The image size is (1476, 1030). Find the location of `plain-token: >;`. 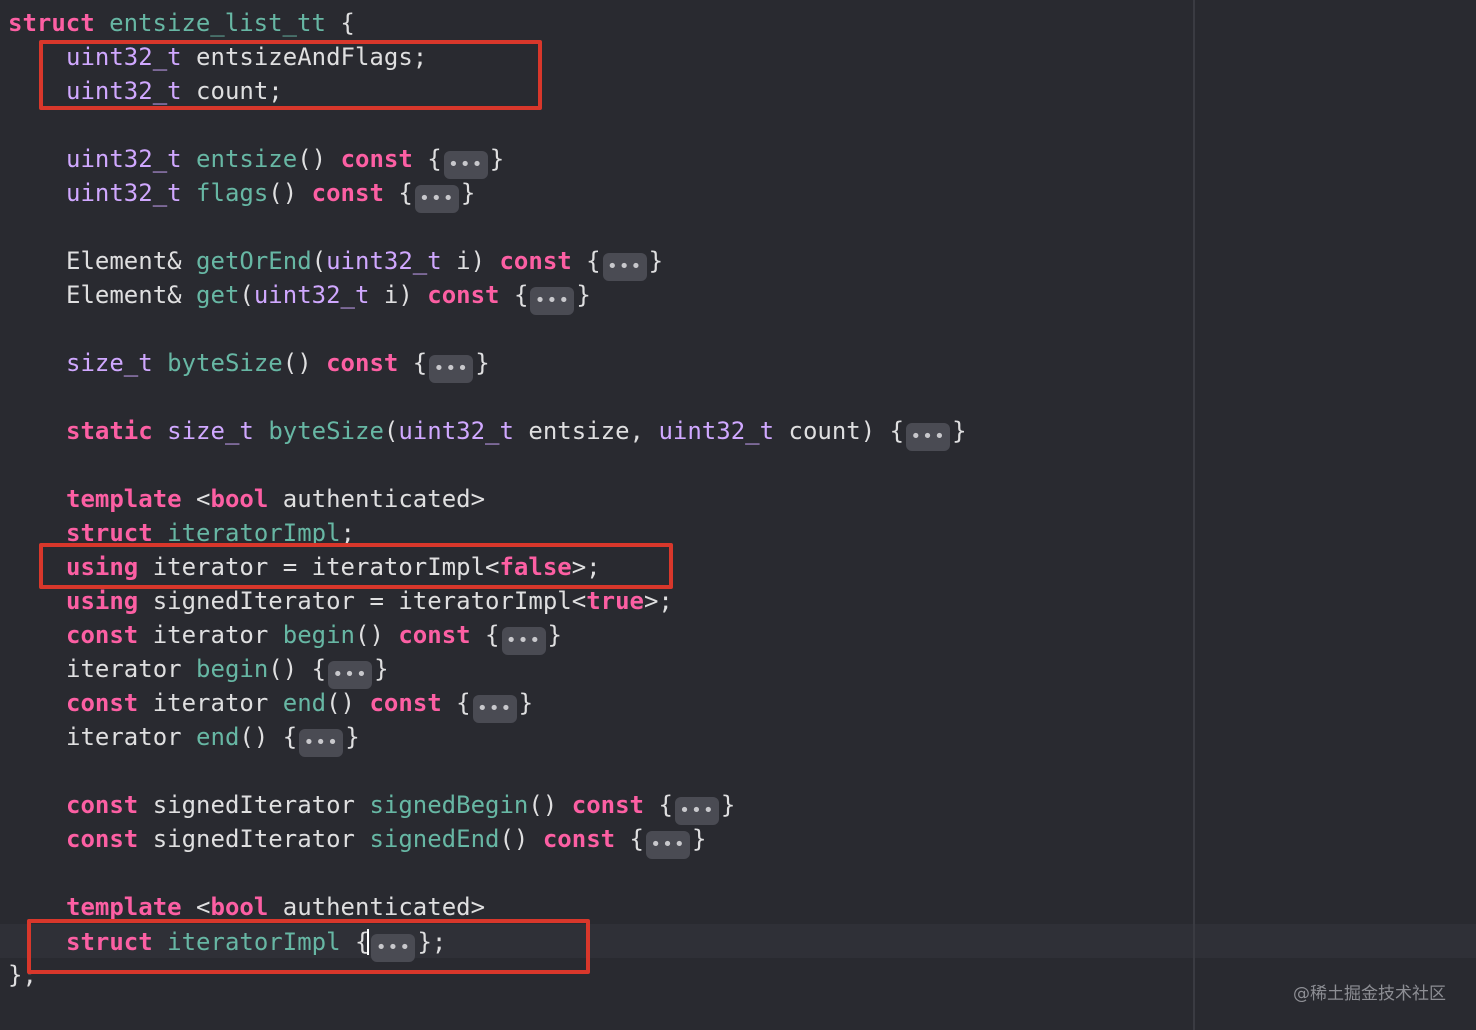

plain-token: >; is located at coordinates (658, 601).